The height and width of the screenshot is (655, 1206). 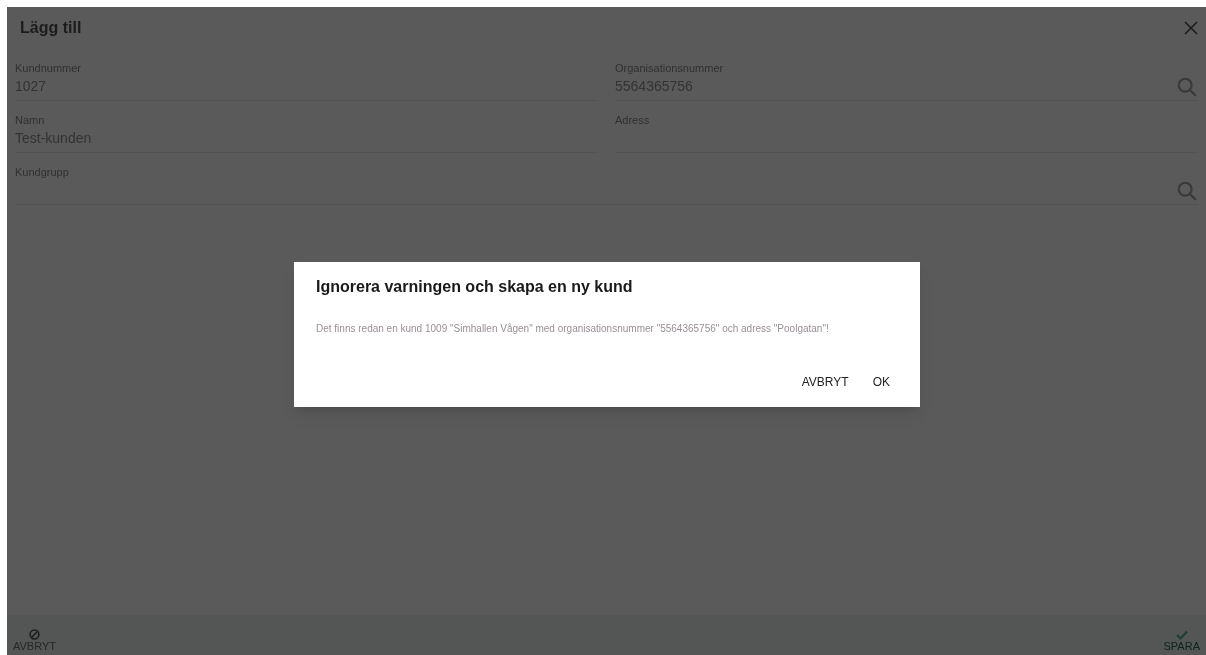 I want to click on save-button: SPARA, so click(x=1181, y=641).